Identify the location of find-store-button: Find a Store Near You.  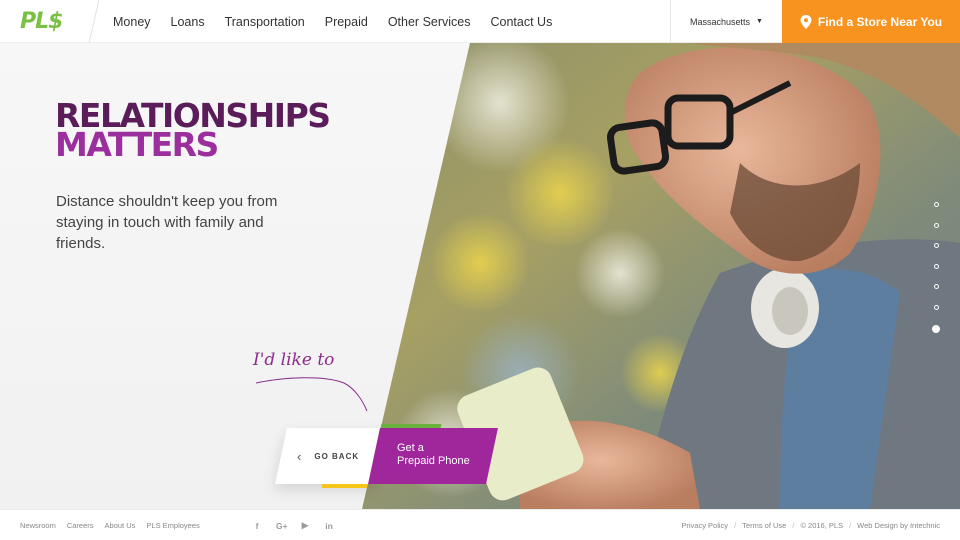
(871, 21).